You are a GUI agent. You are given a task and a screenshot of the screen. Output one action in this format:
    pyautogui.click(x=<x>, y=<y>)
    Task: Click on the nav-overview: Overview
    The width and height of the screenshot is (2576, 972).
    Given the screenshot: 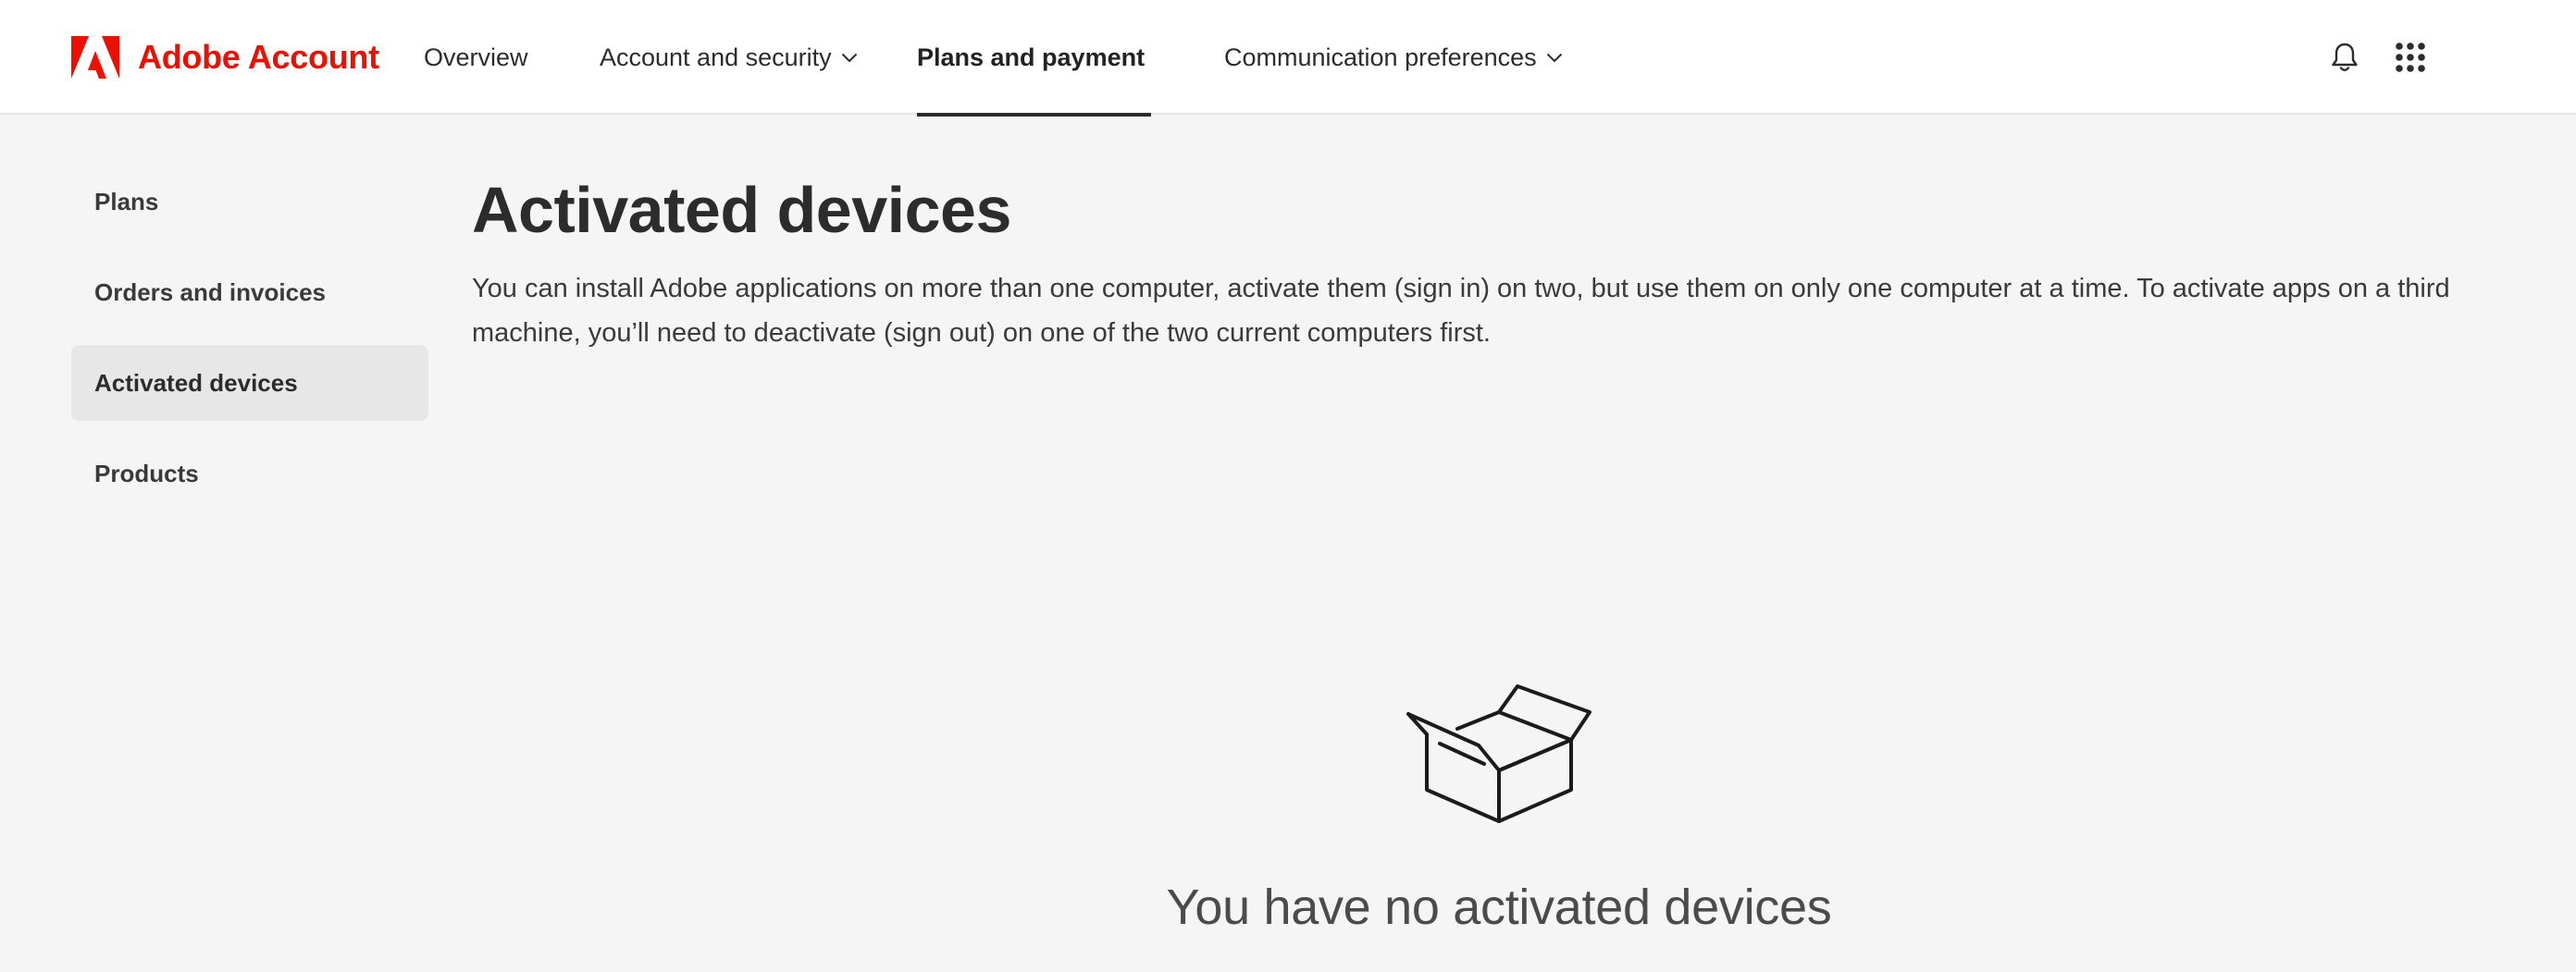 What is the action you would take?
    pyautogui.click(x=476, y=57)
    